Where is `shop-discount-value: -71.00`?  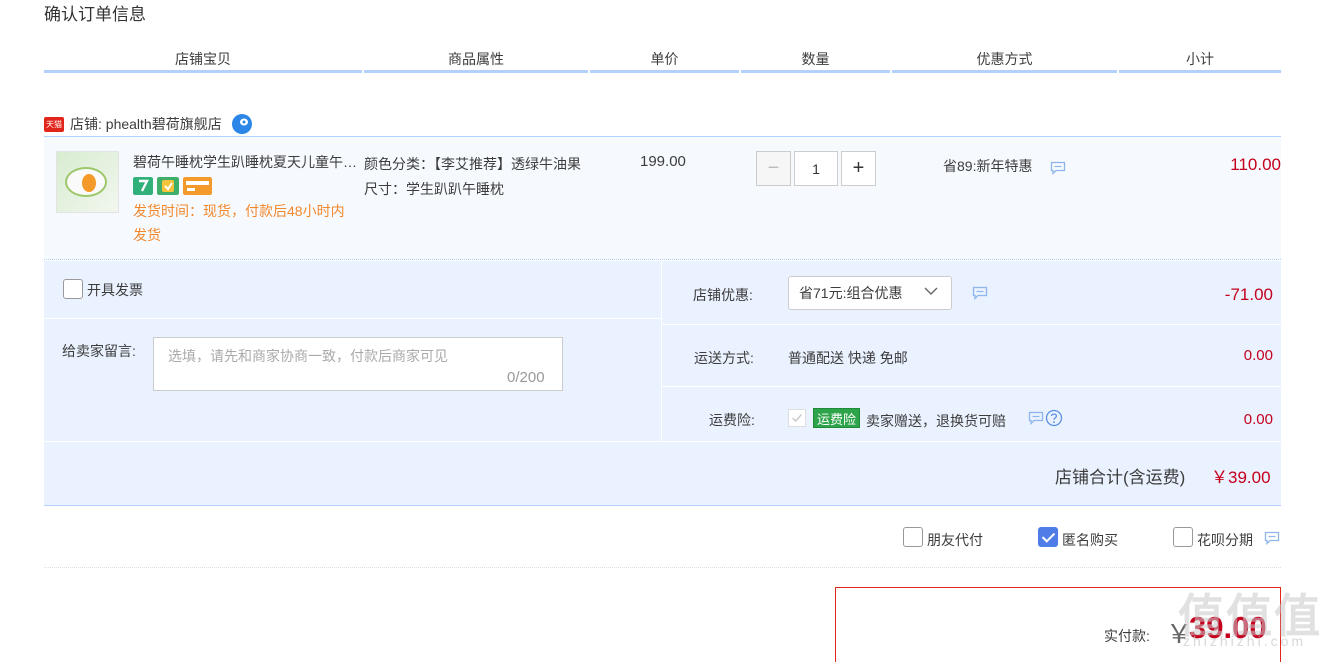
shop-discount-value: -71.00 is located at coordinates (1248, 294).